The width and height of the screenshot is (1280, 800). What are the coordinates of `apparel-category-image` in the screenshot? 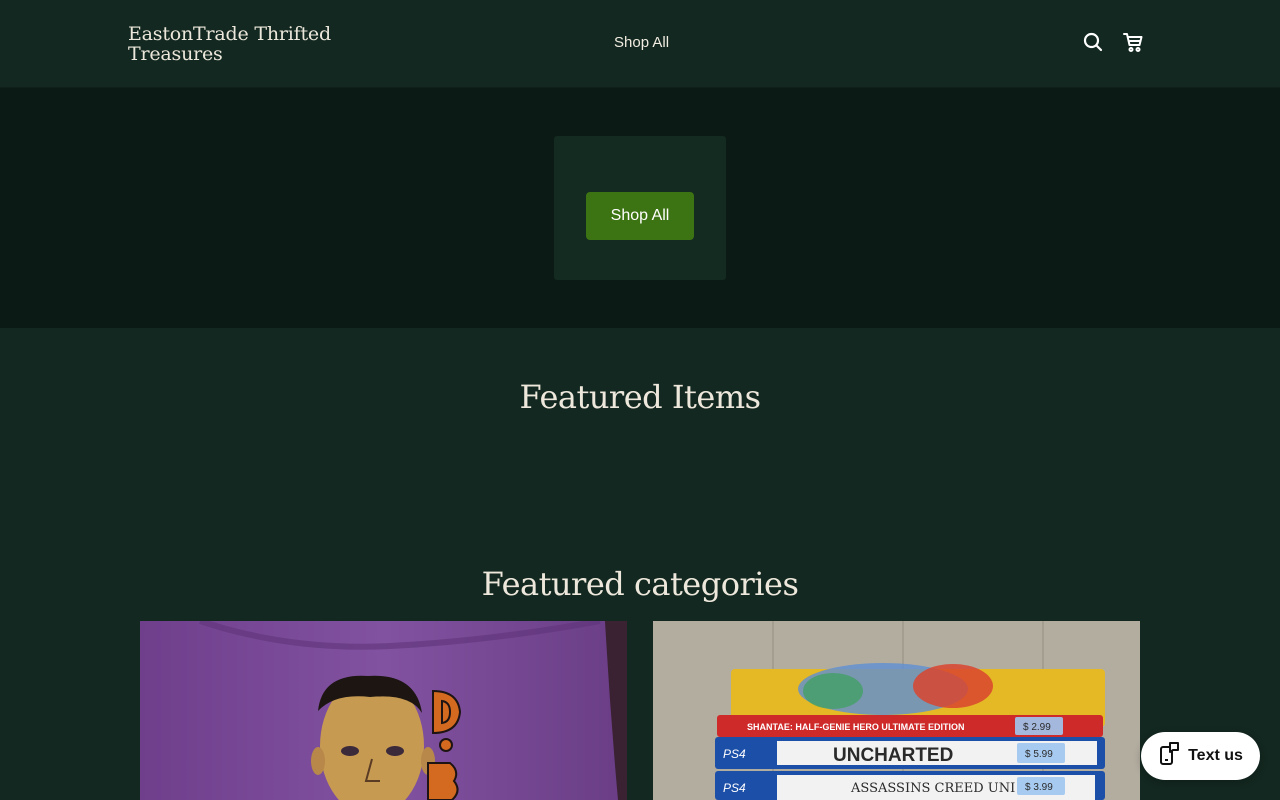 It's located at (383, 710).